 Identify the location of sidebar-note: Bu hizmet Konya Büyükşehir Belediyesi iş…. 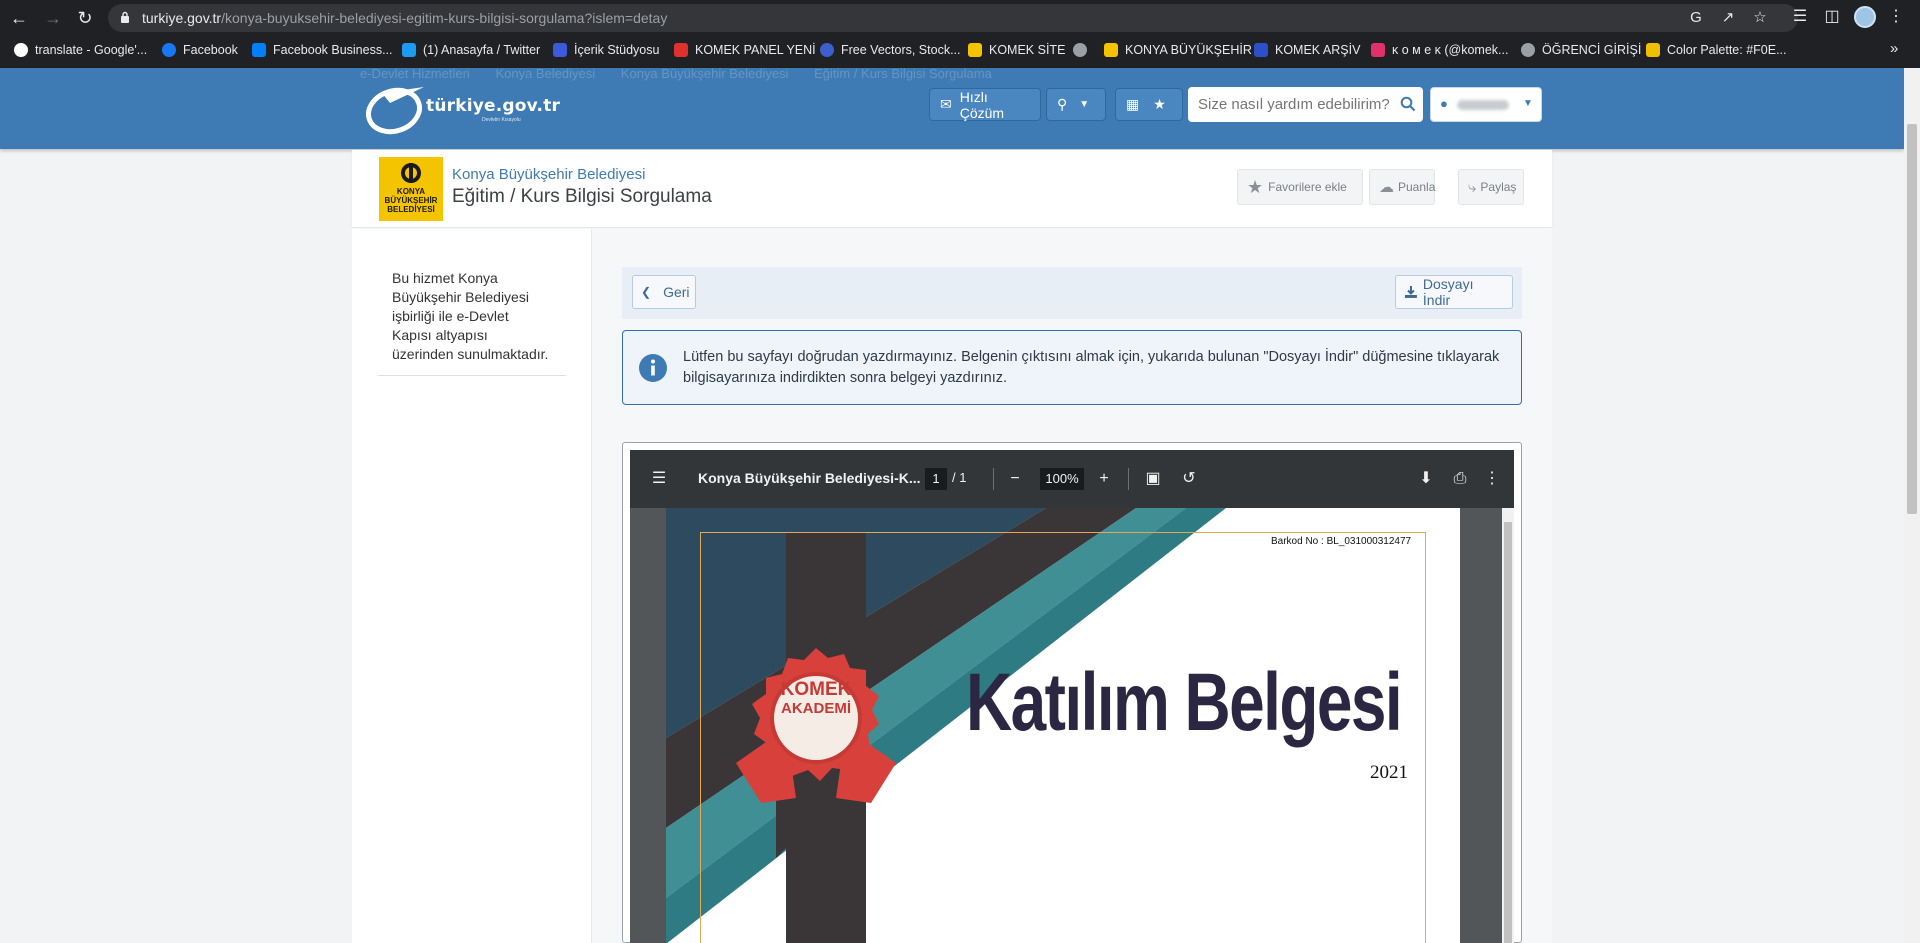
(470, 316).